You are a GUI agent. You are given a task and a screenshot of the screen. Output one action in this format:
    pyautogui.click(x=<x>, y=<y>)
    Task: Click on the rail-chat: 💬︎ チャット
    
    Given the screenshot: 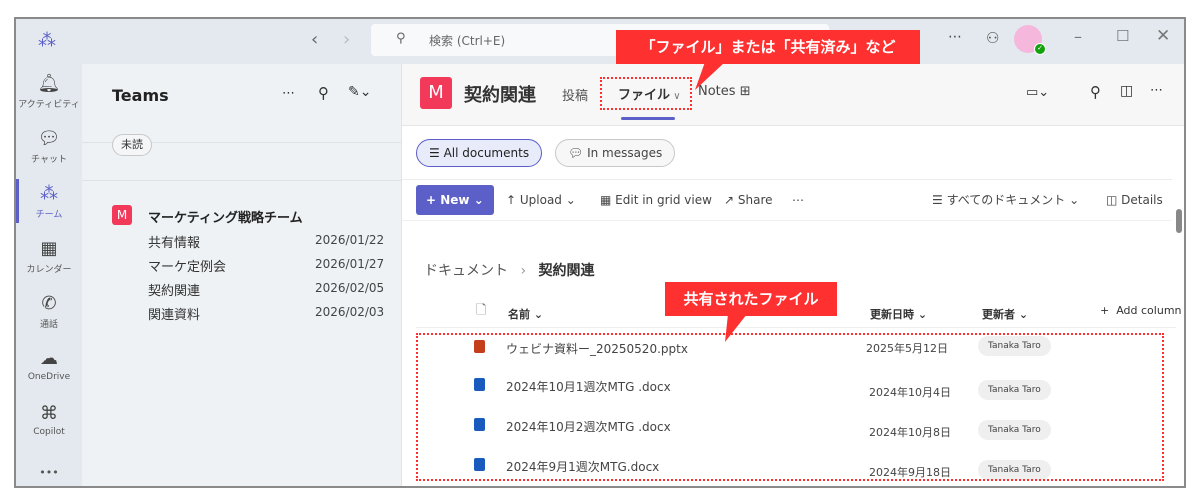 What is the action you would take?
    pyautogui.click(x=49, y=147)
    